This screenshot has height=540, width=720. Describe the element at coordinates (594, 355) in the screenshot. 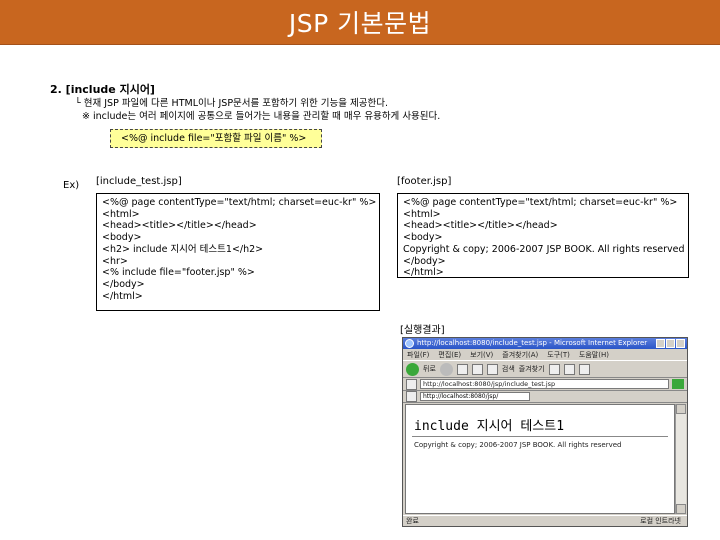

I see `menu-help: 도움말(H)` at that location.